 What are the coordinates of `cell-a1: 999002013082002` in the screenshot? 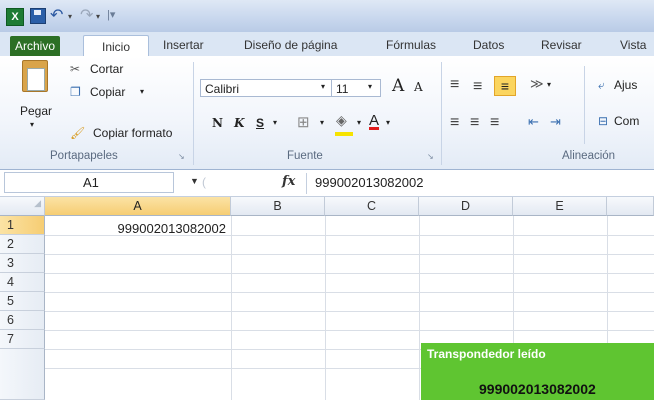 It's located at (138, 229).